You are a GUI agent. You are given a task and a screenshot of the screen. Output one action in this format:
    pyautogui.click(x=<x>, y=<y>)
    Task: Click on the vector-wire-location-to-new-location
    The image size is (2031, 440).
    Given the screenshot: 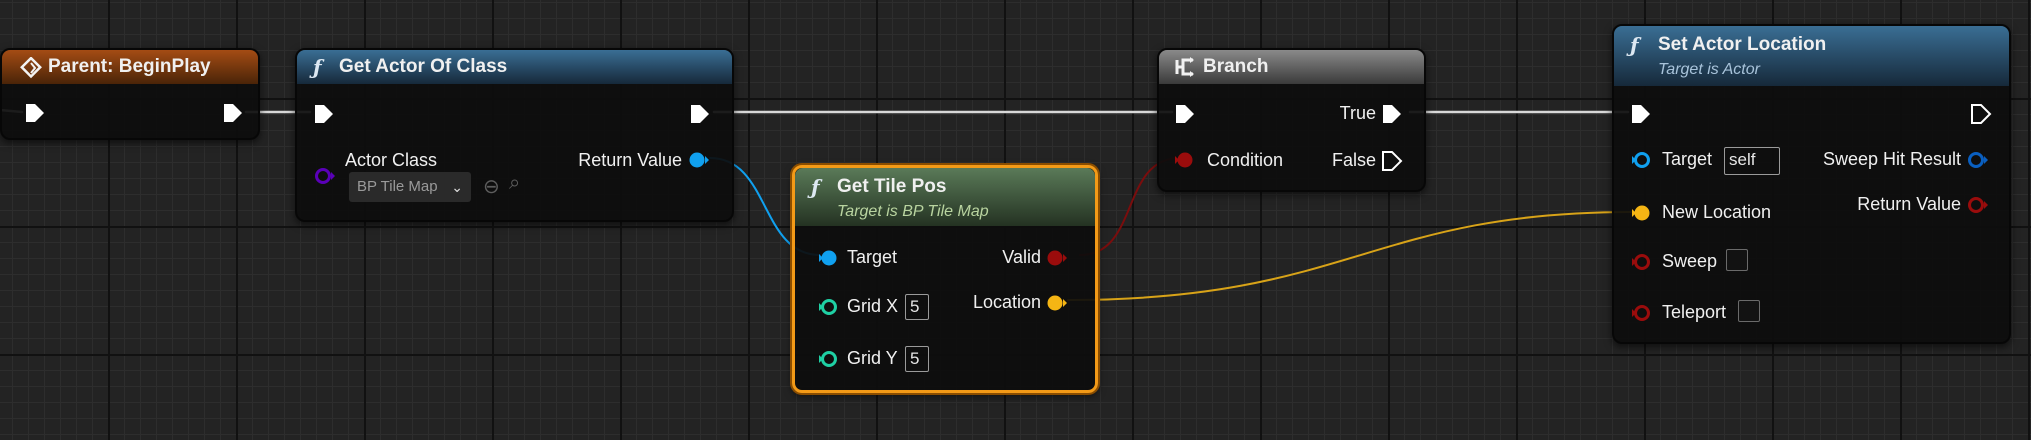 What is the action you would take?
    pyautogui.click(x=1350, y=256)
    